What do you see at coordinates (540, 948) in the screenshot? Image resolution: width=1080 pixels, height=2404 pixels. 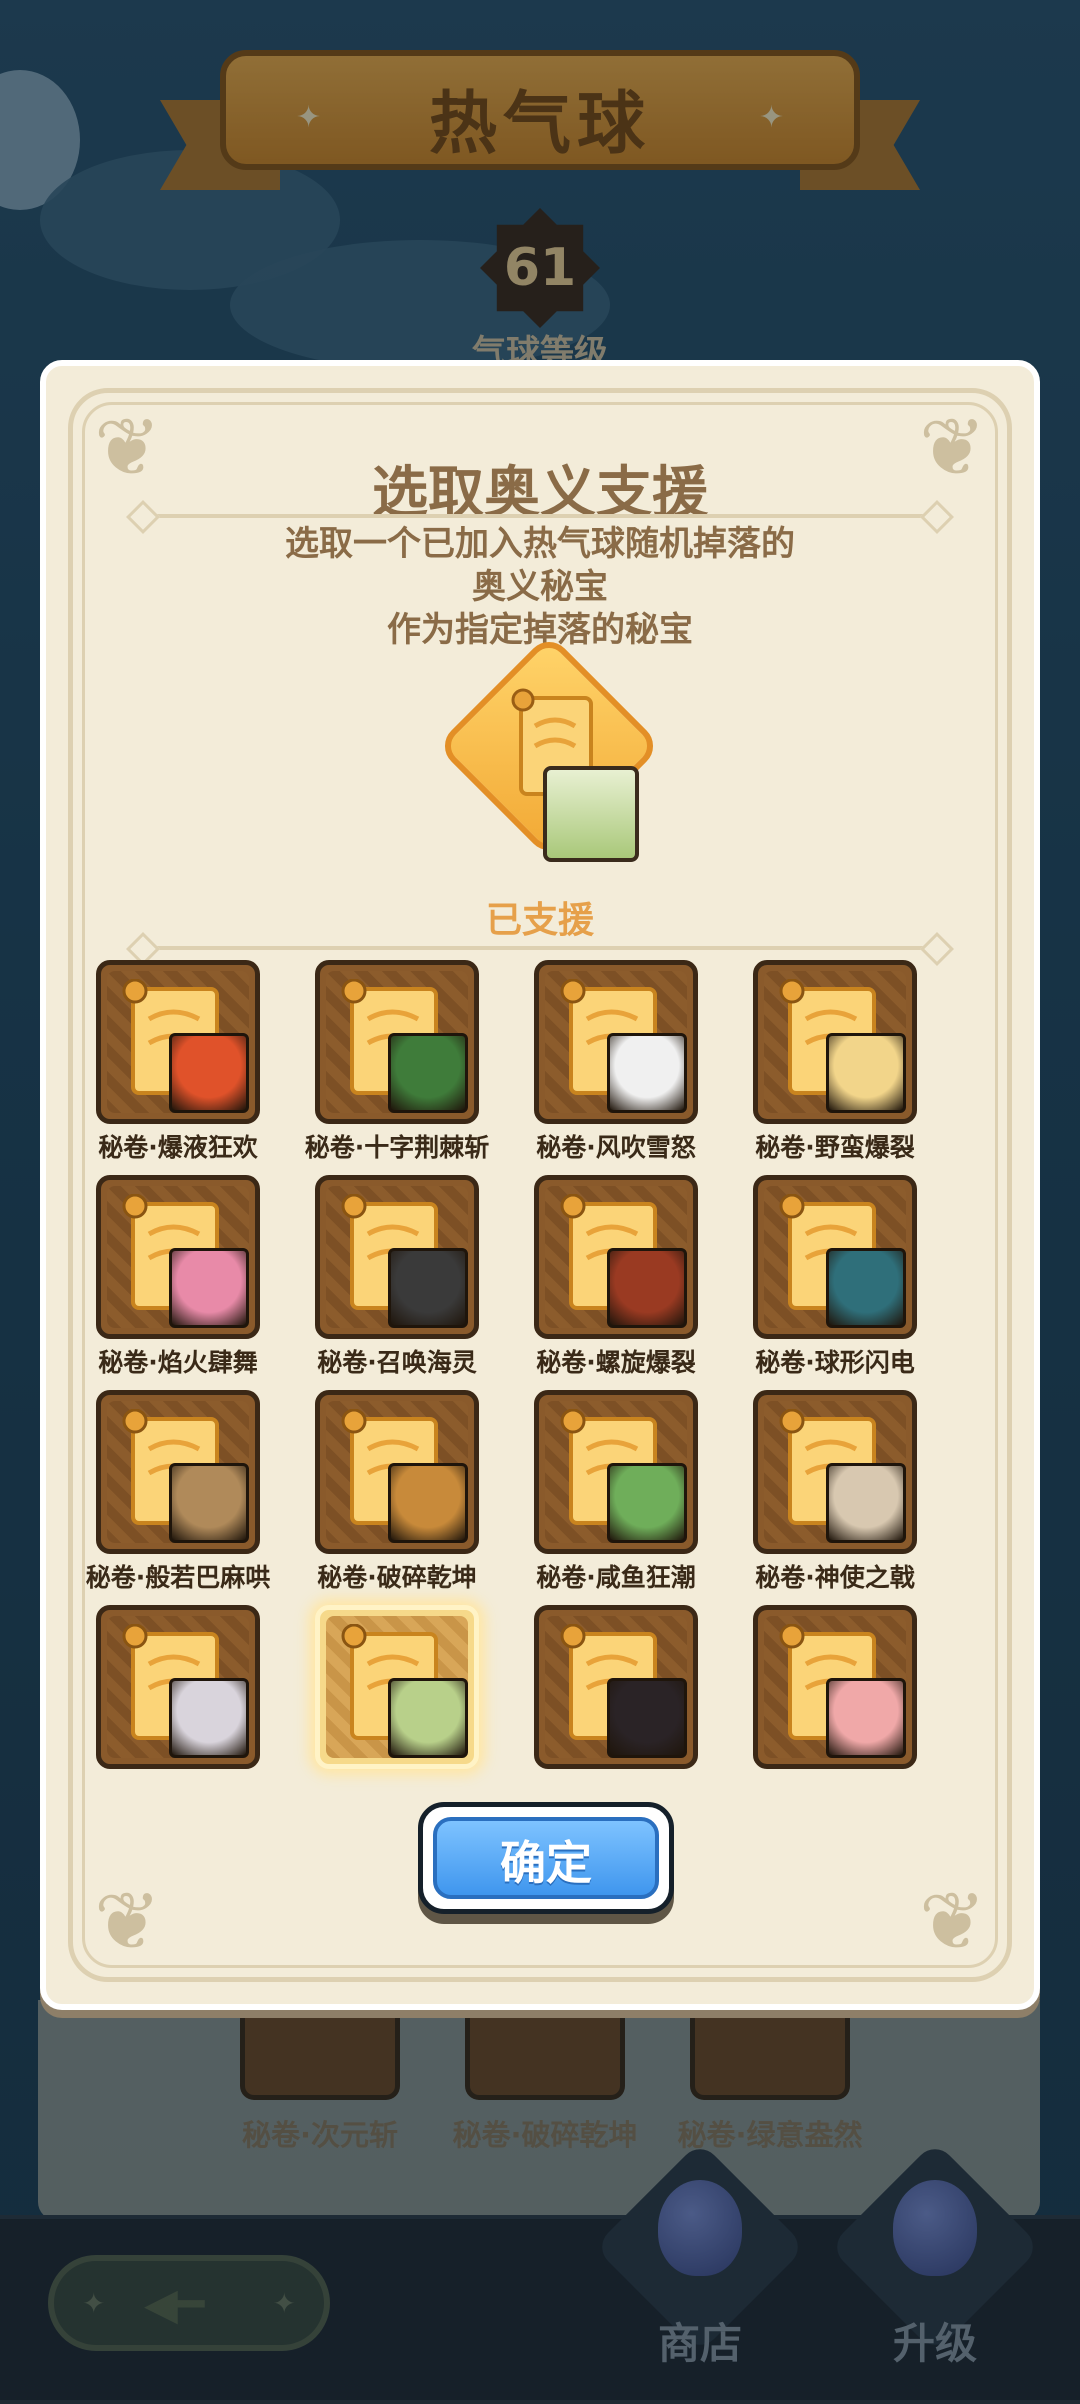 I see `supported-divider` at bounding box center [540, 948].